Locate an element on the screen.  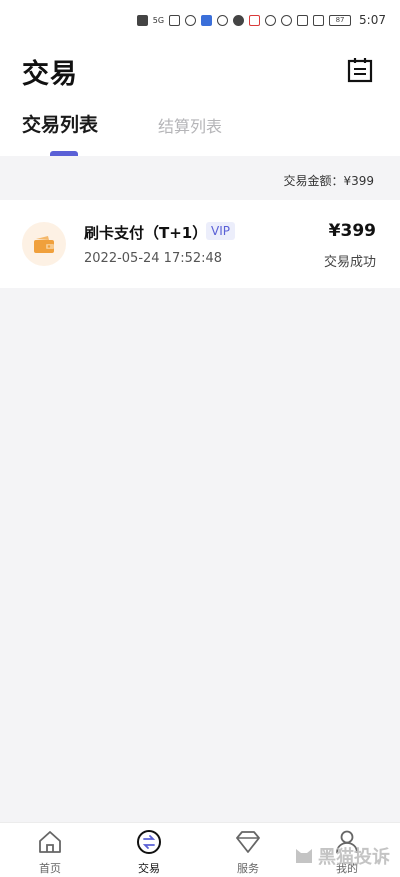
watermark-text: 黑猫投诉 is located at coordinates (354, 857).